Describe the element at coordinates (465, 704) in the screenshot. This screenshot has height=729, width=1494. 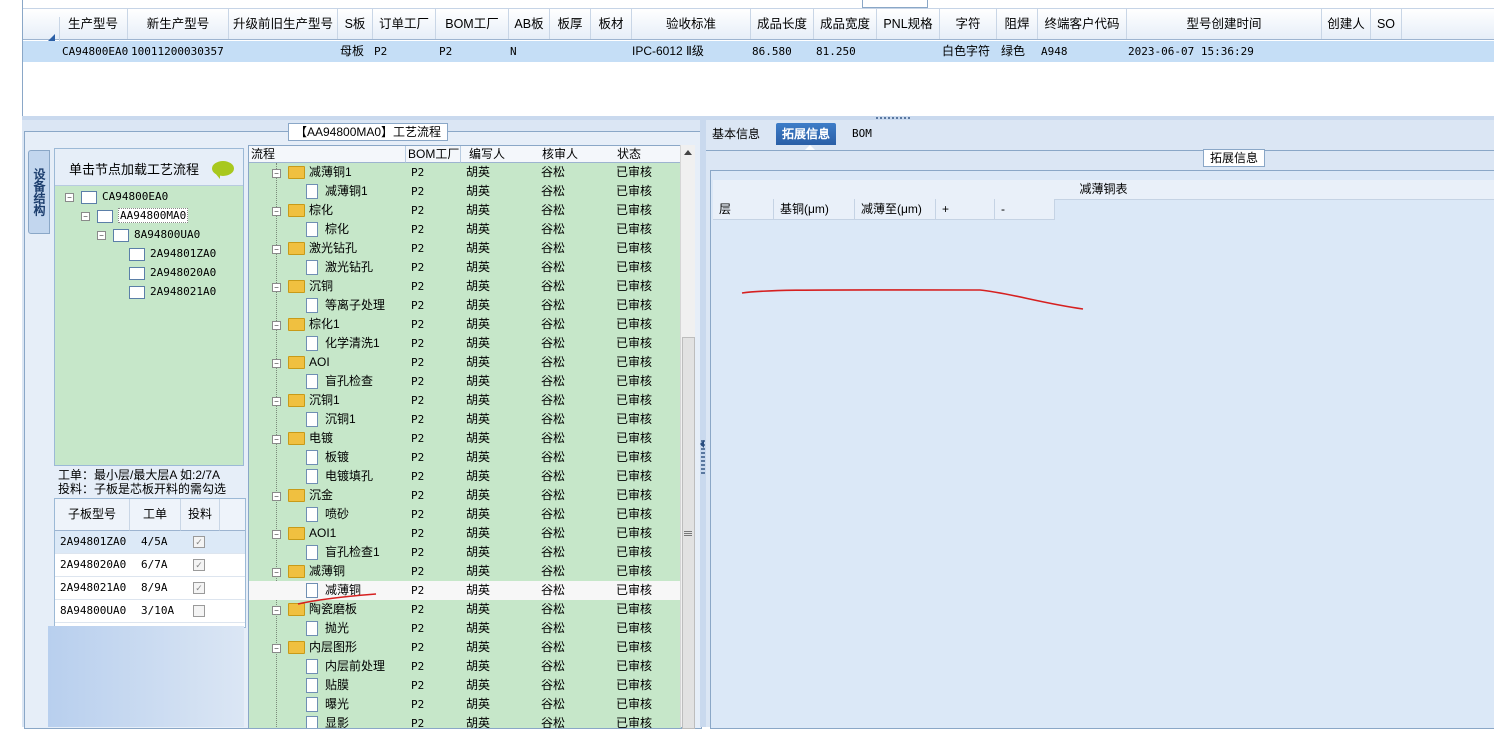
I see `flow-row: 曝光 P2 胡英 谷松 已审核` at that location.